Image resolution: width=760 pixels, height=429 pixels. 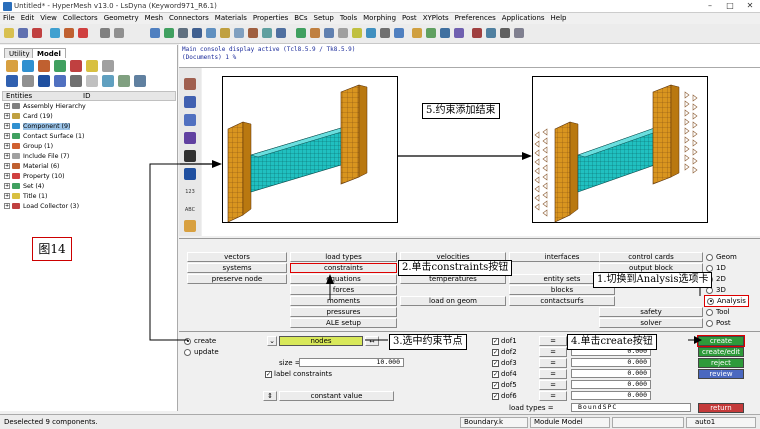 I want to click on current-file: Boundary.k, so click(x=494, y=422).